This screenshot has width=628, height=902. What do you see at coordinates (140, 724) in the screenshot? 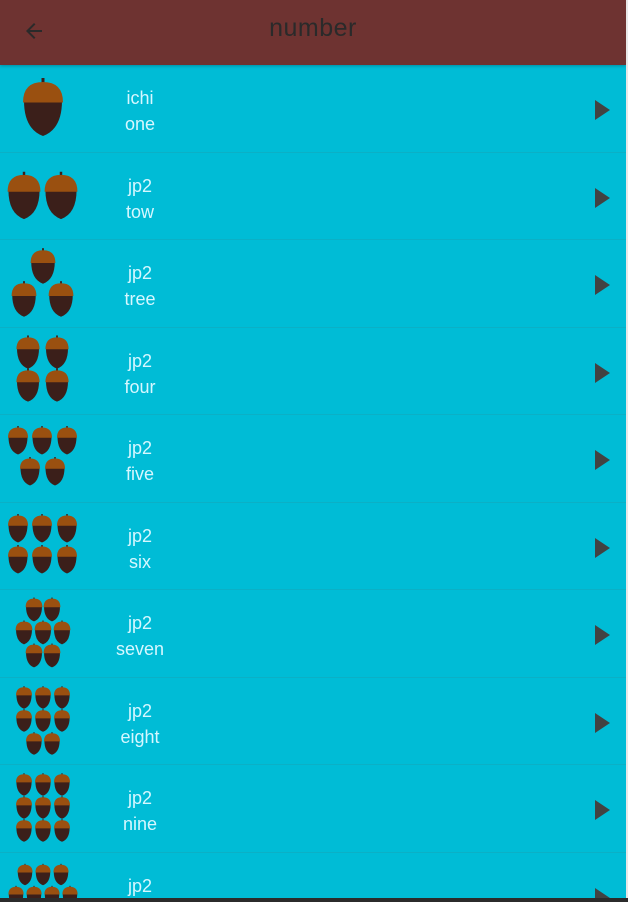
I see `item-texts: jp2 eight` at bounding box center [140, 724].